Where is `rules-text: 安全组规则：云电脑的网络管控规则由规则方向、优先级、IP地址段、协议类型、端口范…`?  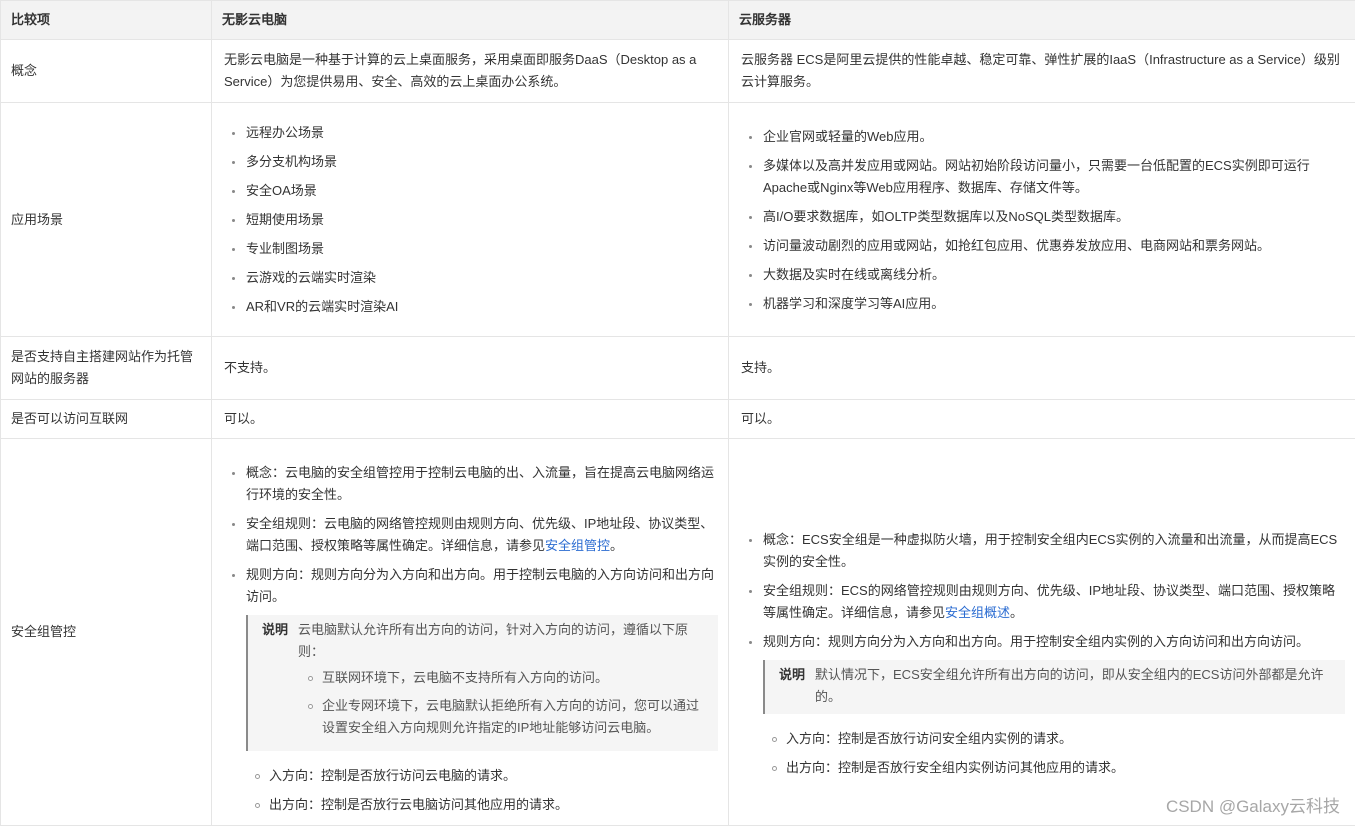
rules-text: 安全组规则：云电脑的网络管控规则由规则方向、优先级、IP地址段、协议类型、端口范… is located at coordinates (479, 534).